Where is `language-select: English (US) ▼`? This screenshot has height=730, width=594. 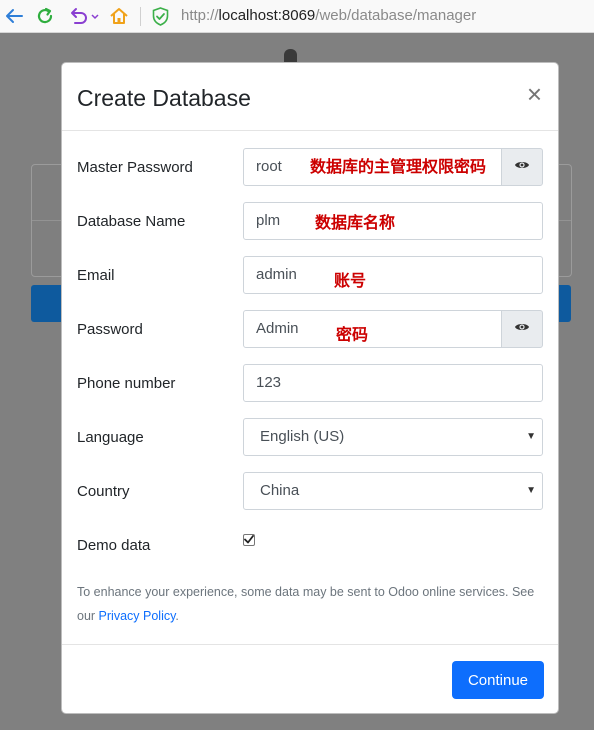
language-select: English (US) ▼ is located at coordinates (393, 437).